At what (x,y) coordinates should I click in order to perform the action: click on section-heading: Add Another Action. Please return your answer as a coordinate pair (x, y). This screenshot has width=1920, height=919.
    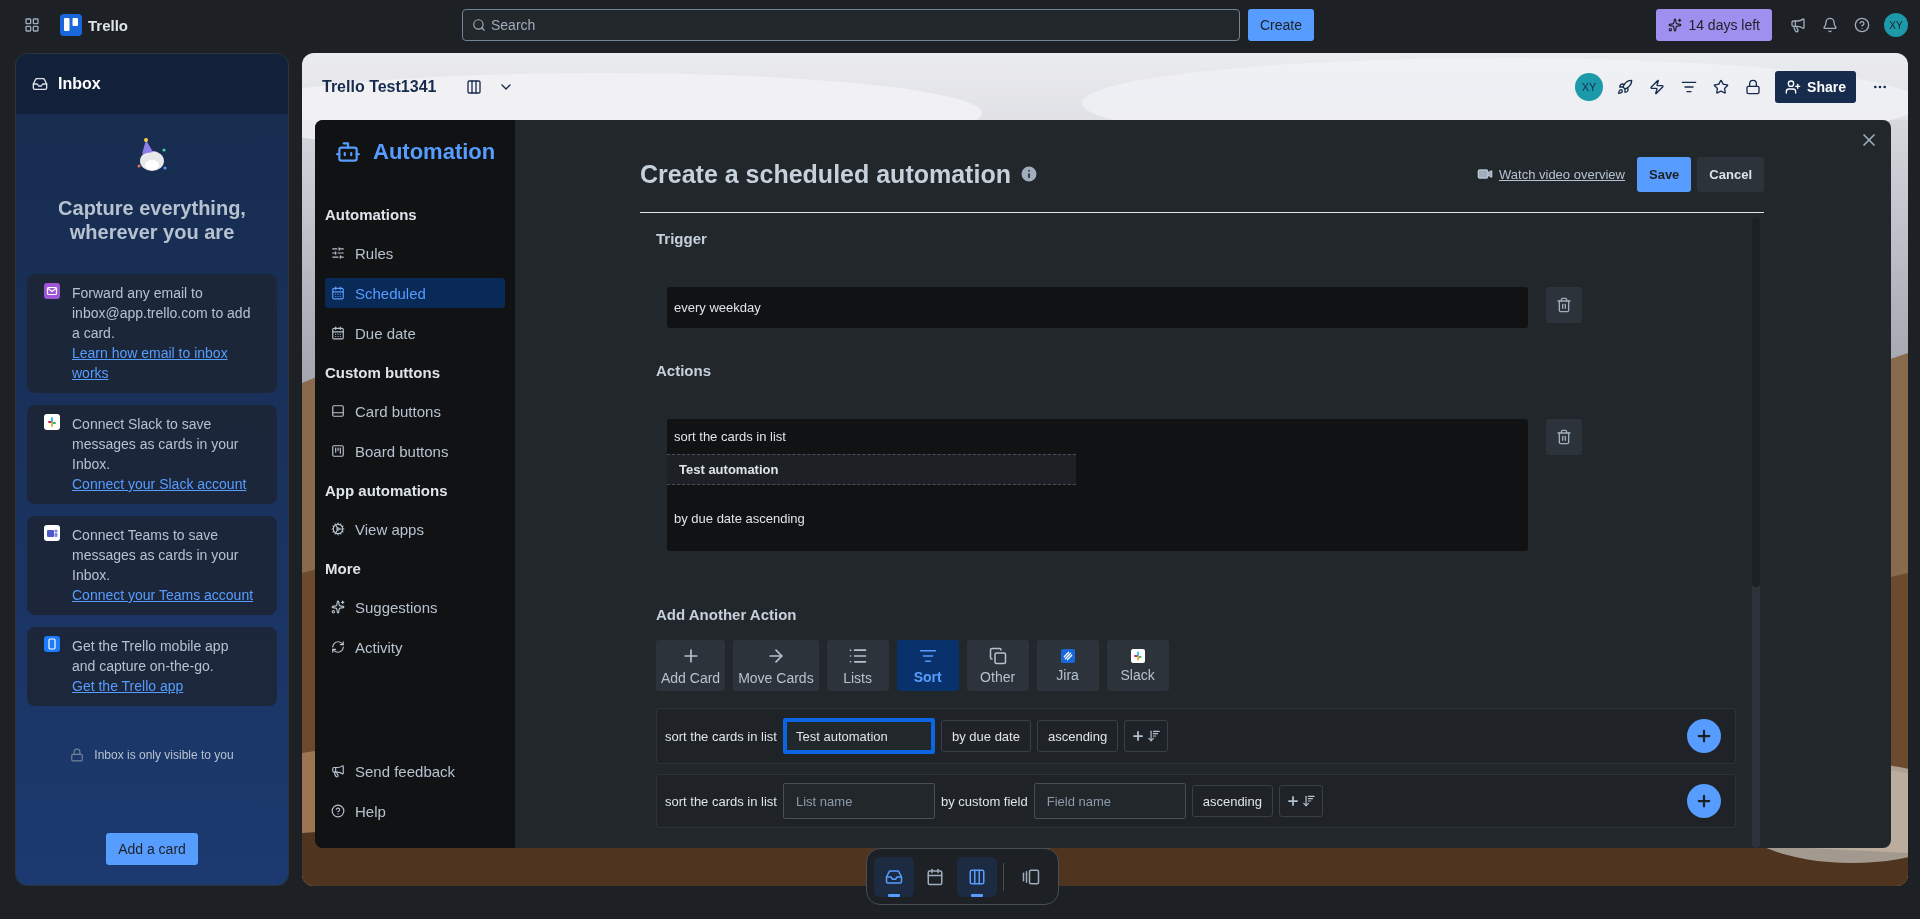
    Looking at the image, I should click on (727, 615).